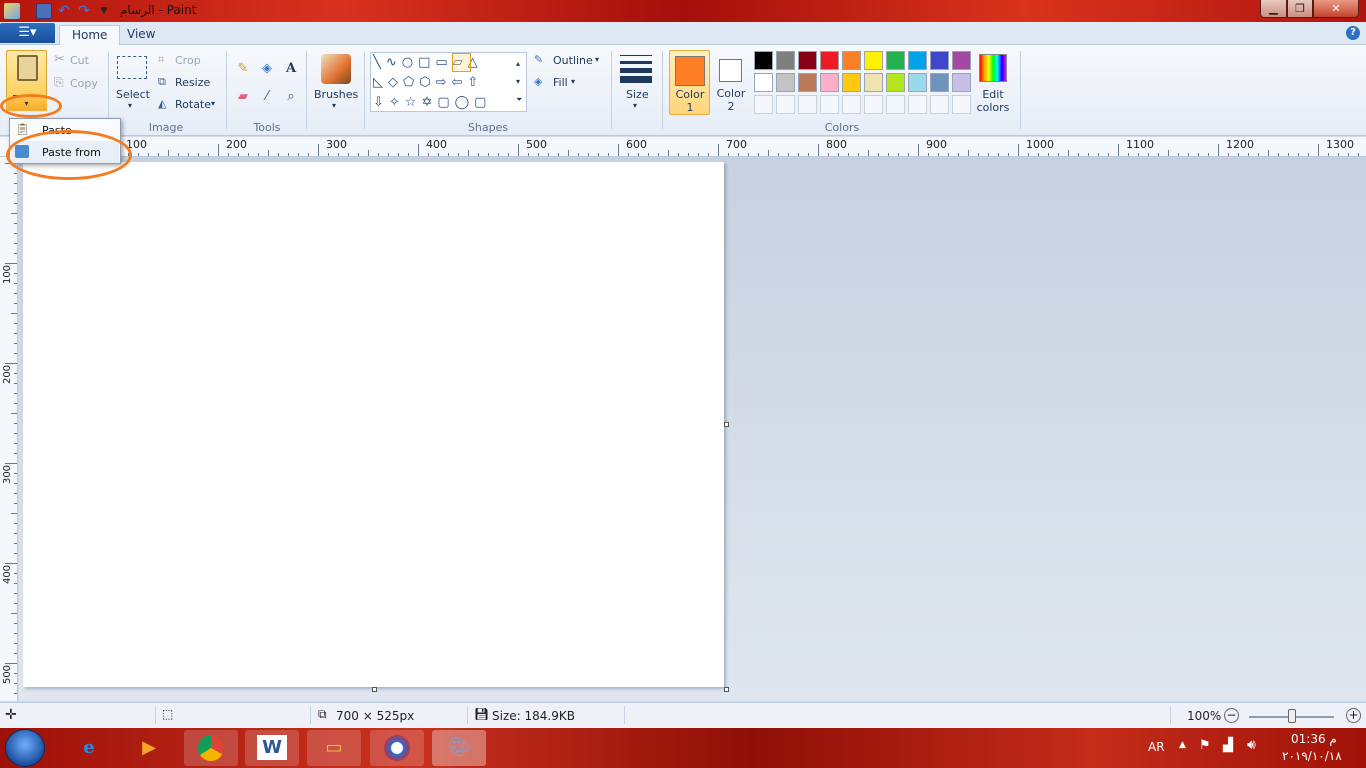 Image resolution: width=1366 pixels, height=768 pixels. Describe the element at coordinates (336, 94) in the screenshot. I see `brushes-button: Brushes` at that location.